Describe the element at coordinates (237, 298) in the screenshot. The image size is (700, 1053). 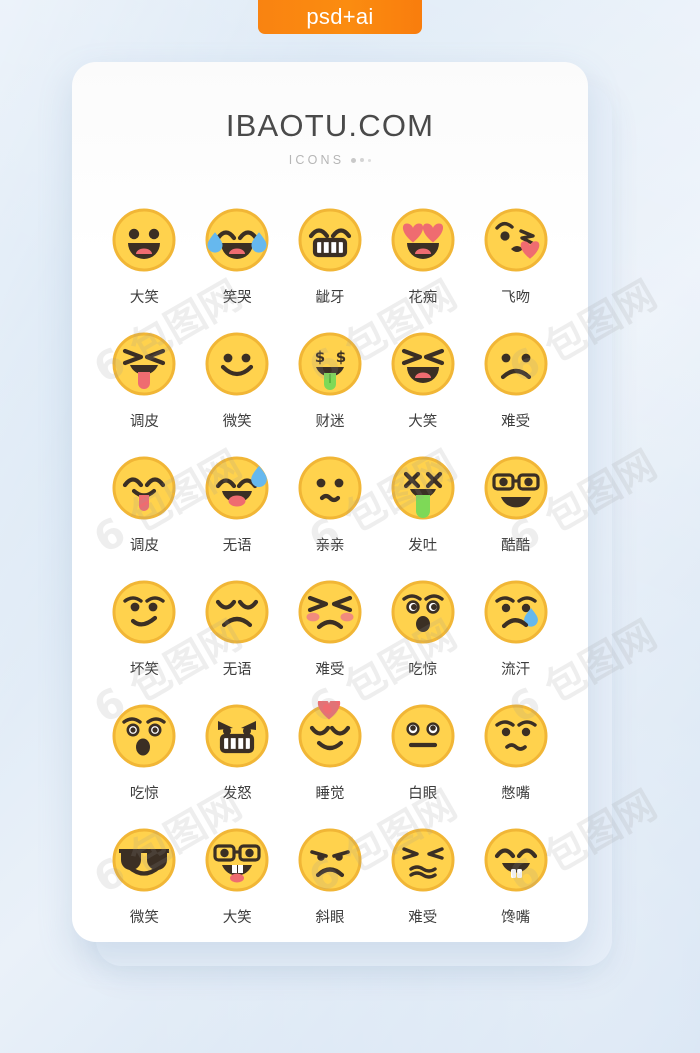
I see `icon-label: 笑哭` at that location.